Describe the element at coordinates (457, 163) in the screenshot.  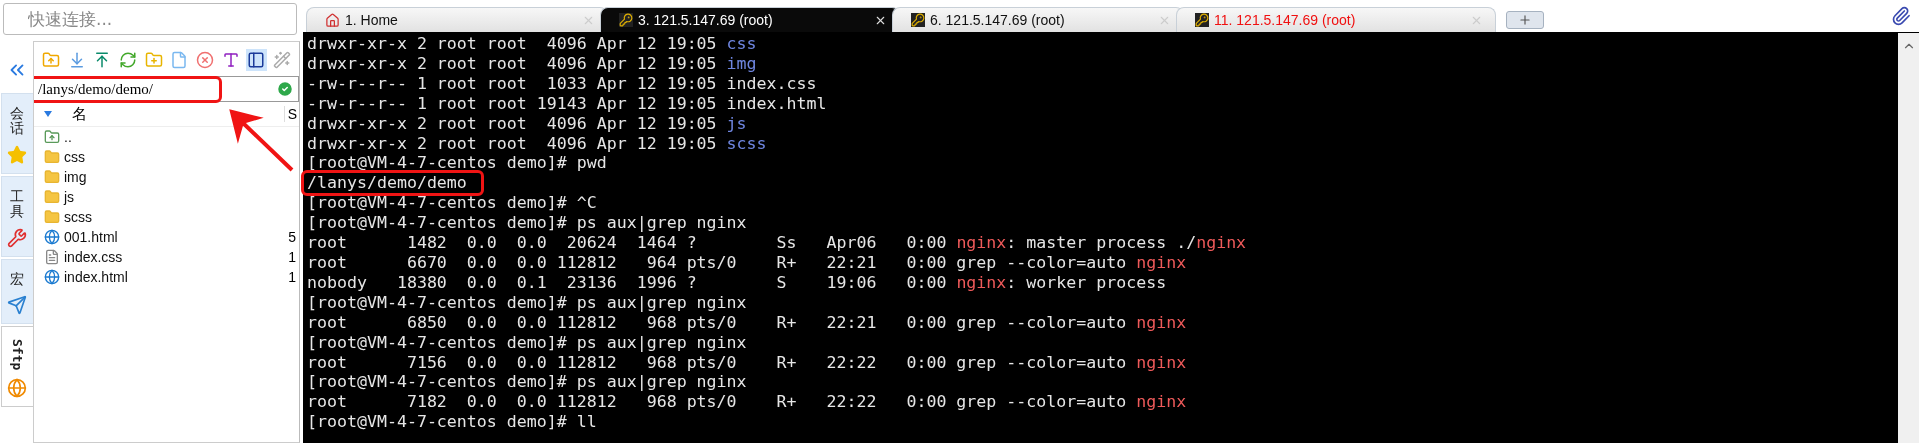
I see `terminal-line: [root@VM-4-7-centos demo]# pwd` at that location.